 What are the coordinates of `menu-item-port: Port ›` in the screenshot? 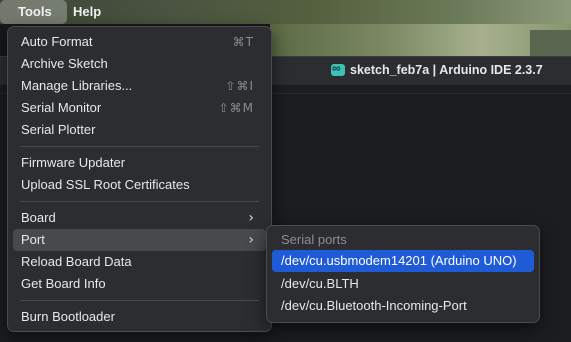 It's located at (139, 240).